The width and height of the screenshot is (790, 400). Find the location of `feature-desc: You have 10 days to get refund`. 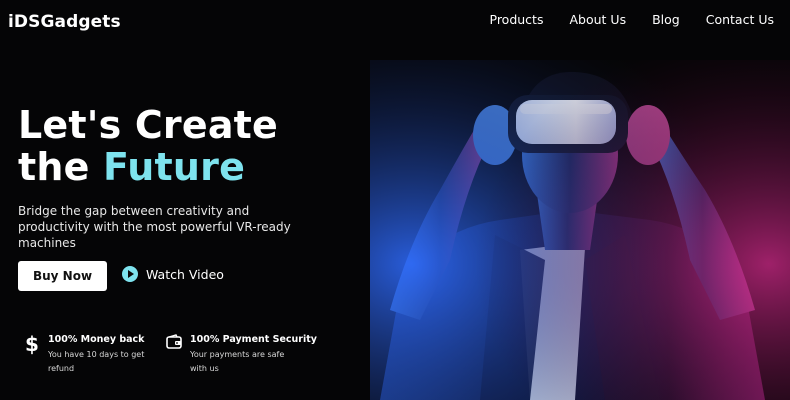

feature-desc: You have 10 days to get refund is located at coordinates (96, 361).